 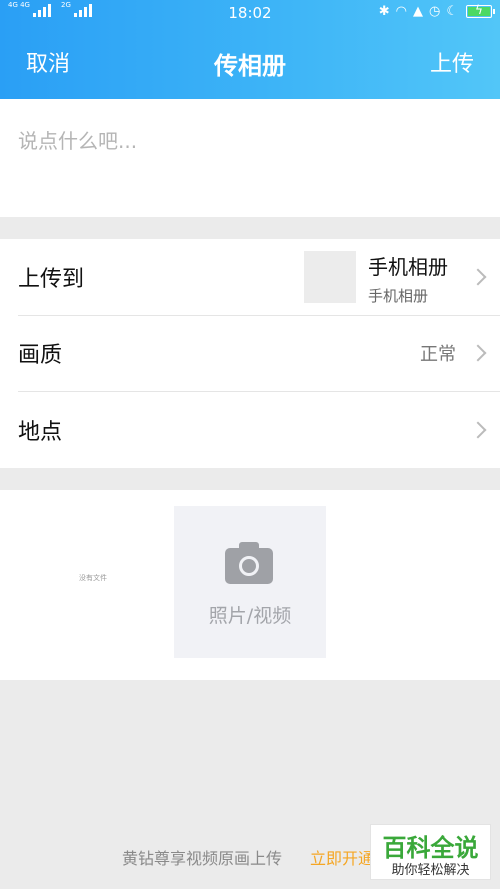 I want to click on add-photo-video-label: 照片/视频, so click(x=250, y=616).